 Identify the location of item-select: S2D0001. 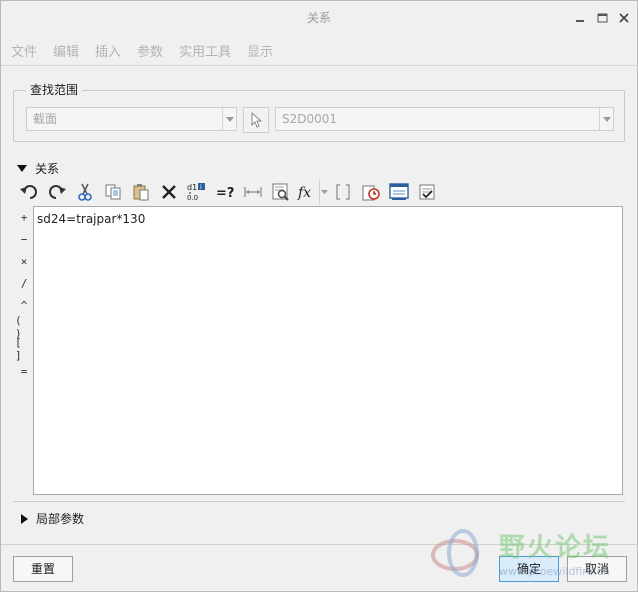
(444, 119).